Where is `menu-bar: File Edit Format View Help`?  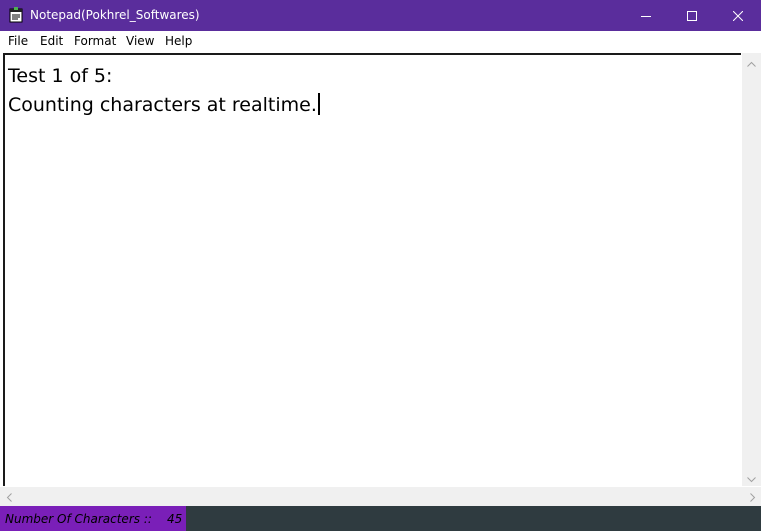 menu-bar: File Edit Format View Help is located at coordinates (380, 41).